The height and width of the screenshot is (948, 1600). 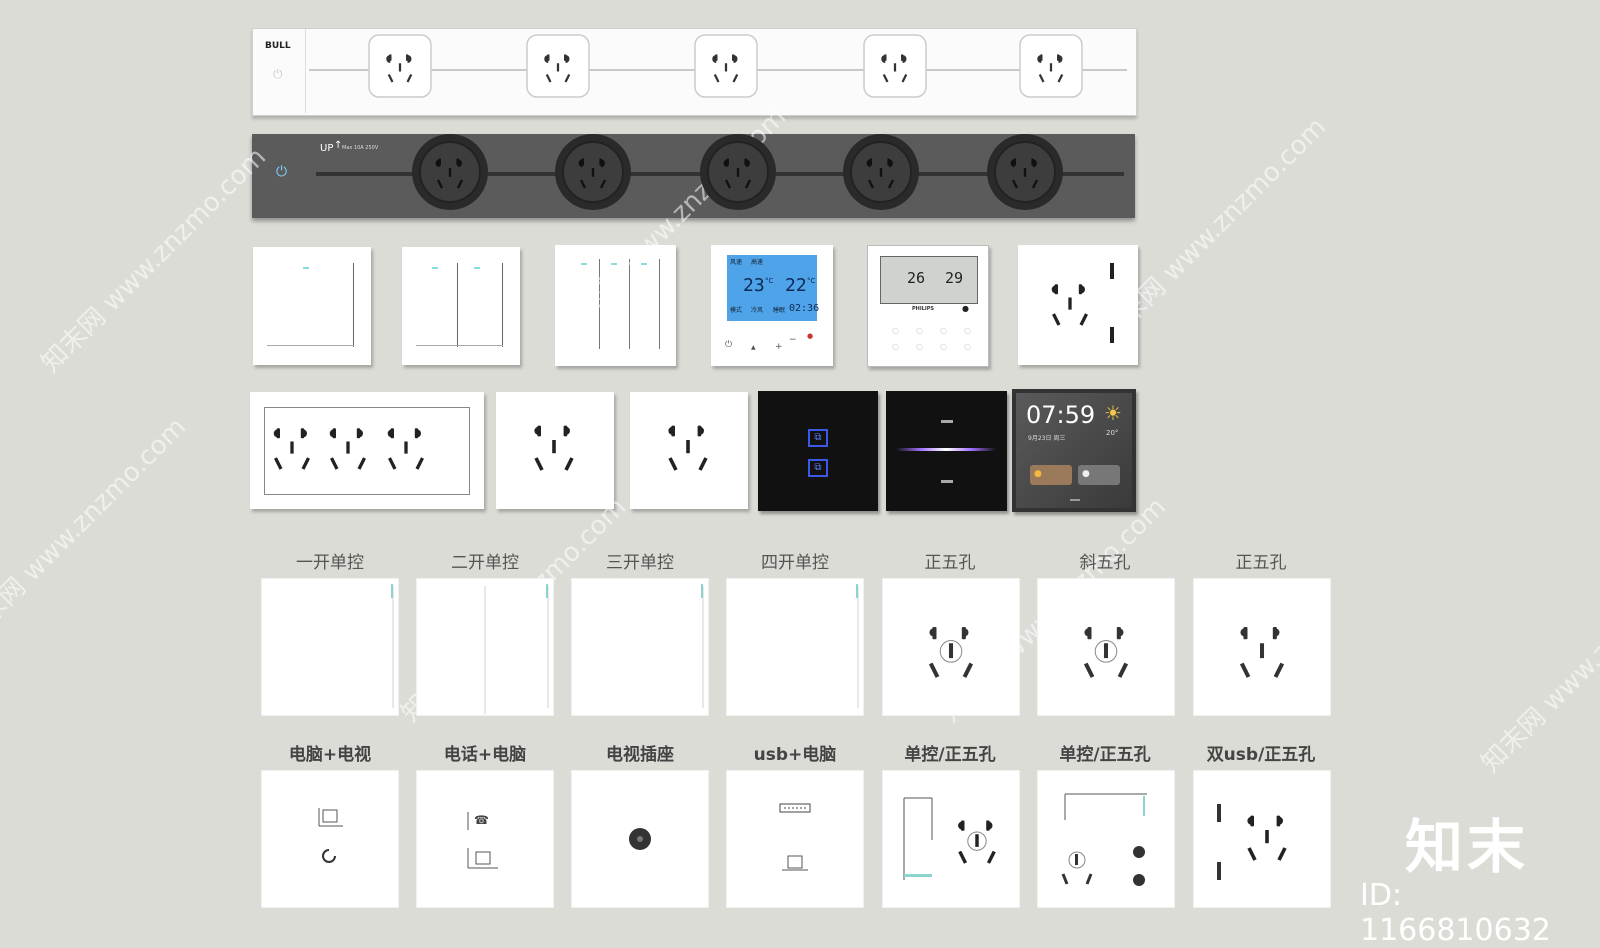 I want to click on tile-label: 双usb/正五孔, so click(x=1261, y=755).